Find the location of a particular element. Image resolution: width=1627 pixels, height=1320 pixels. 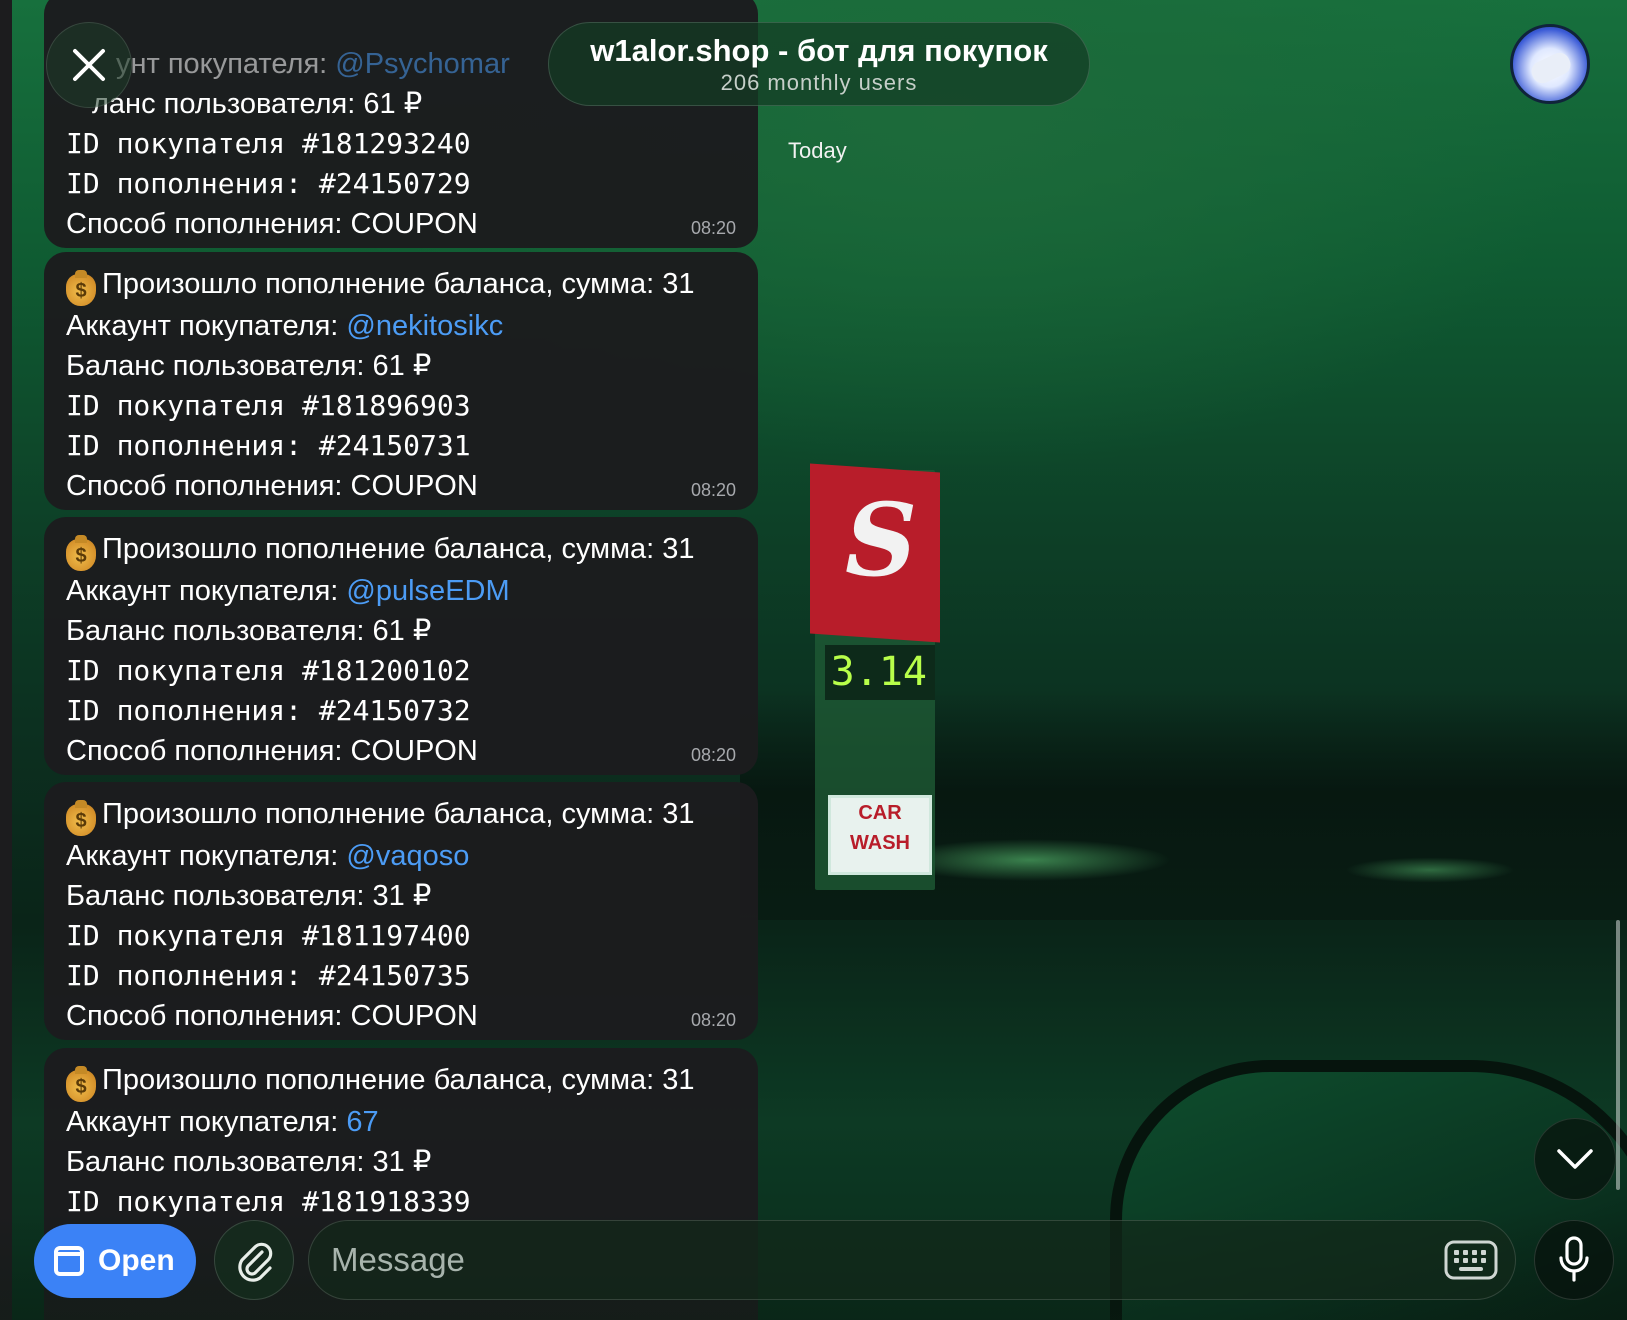

topup-id-line: ID пополнения: #24150731 is located at coordinates (268, 445).